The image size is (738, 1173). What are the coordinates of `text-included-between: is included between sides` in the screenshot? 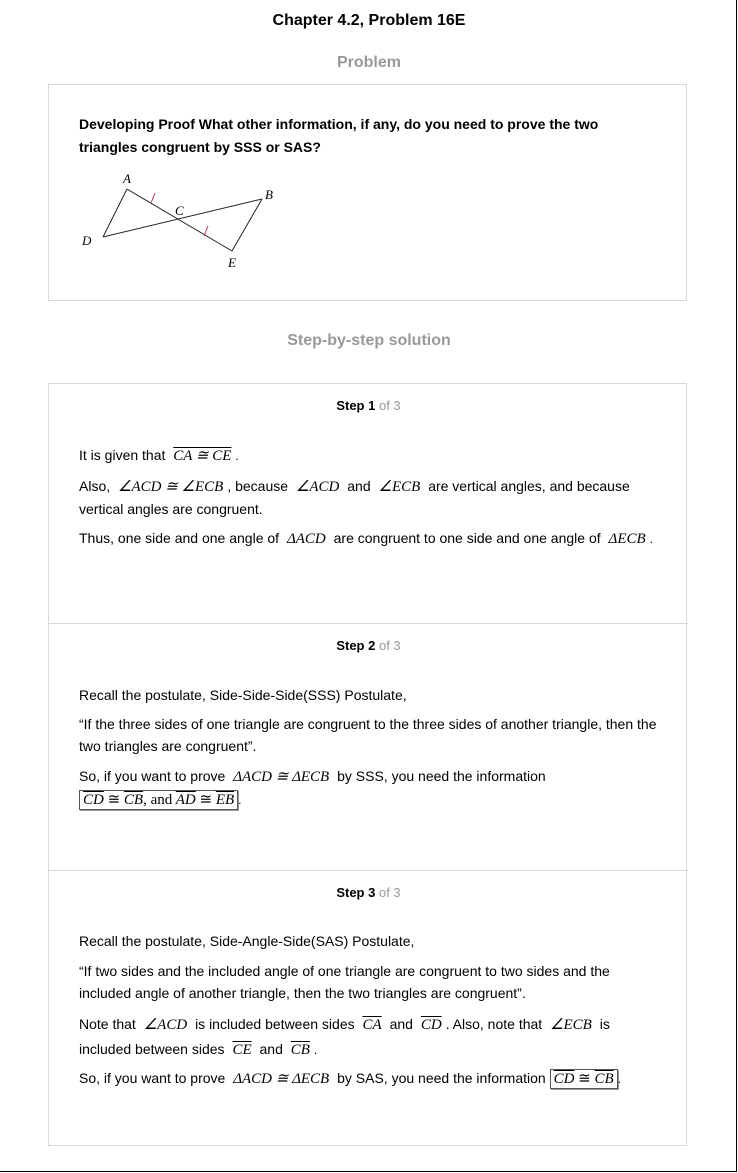 It's located at (275, 1024).